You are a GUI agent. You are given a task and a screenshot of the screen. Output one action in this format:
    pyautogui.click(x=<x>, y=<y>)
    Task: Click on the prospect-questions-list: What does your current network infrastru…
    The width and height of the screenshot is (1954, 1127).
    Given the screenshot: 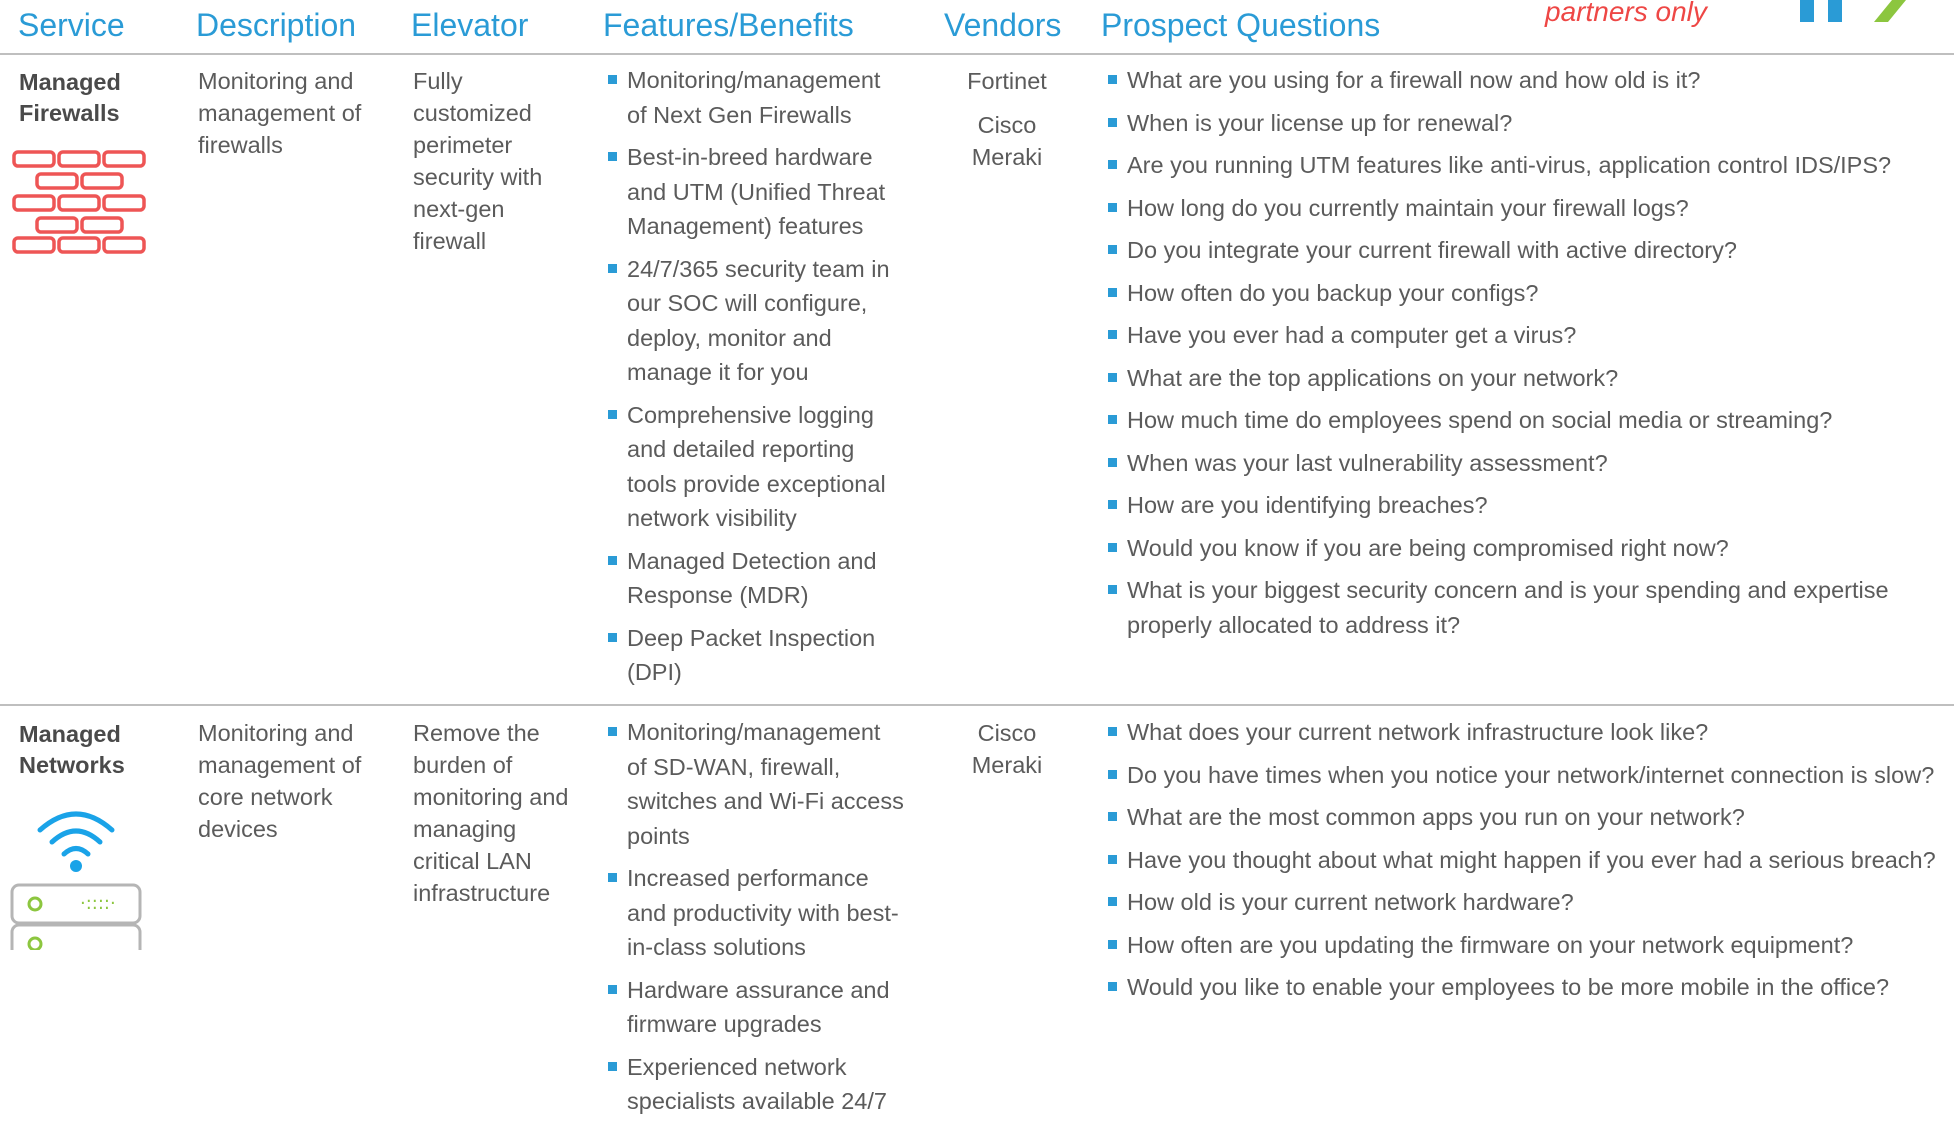 What is the action you would take?
    pyautogui.click(x=1524, y=864)
    